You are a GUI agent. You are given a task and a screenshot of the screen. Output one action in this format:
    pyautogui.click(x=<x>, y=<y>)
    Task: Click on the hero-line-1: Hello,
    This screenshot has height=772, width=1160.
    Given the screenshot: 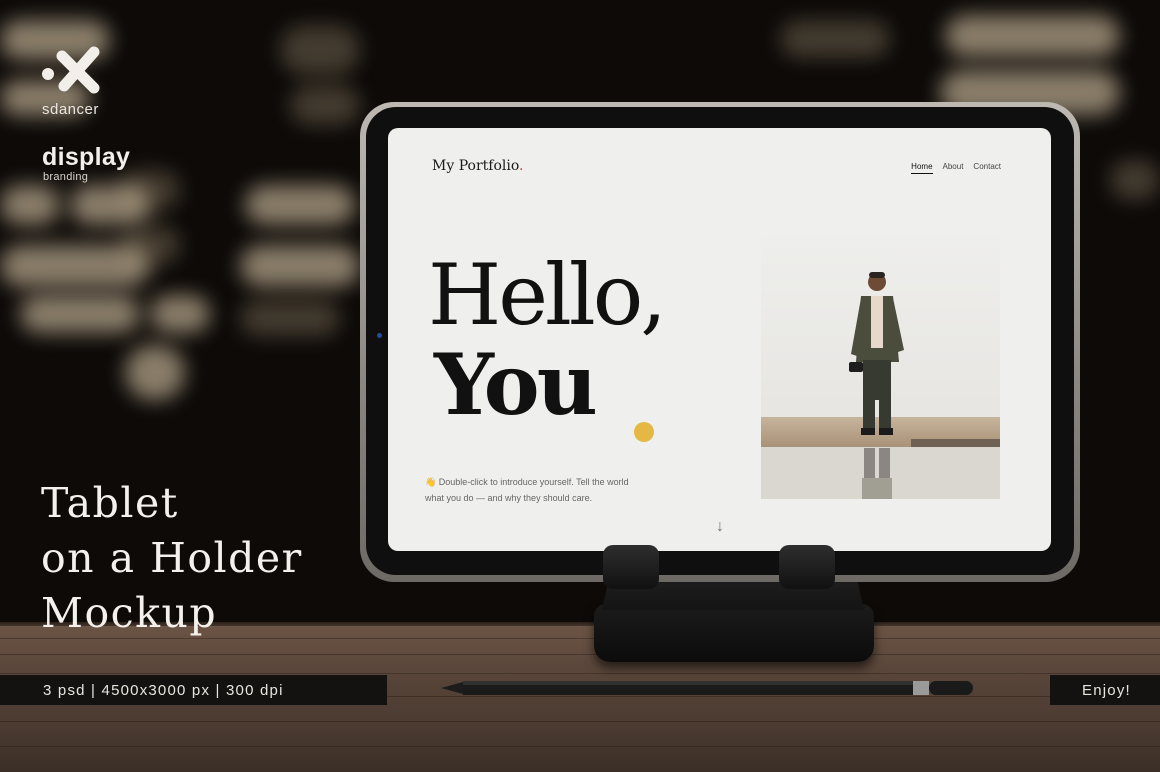 What is the action you would take?
    pyautogui.click(x=547, y=295)
    